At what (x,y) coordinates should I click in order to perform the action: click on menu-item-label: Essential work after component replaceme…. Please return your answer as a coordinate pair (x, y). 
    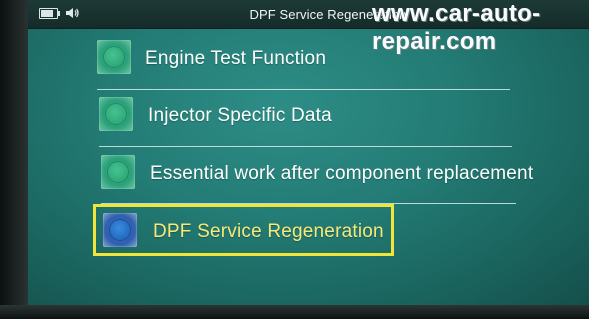
    Looking at the image, I should click on (342, 173).